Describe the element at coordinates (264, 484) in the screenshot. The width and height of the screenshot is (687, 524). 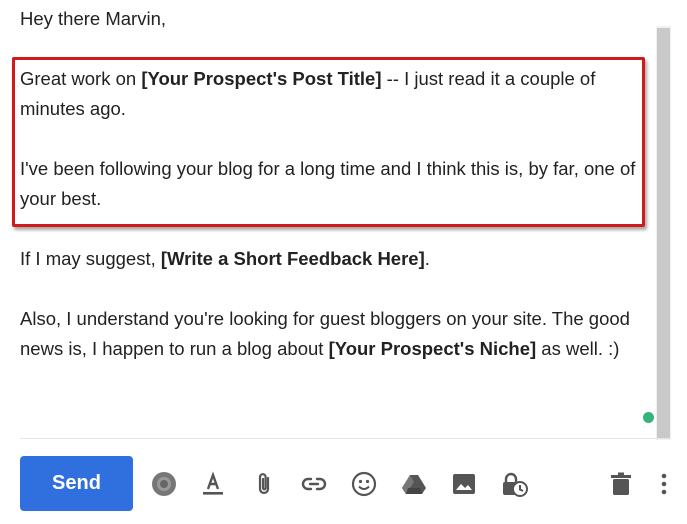
I see `attach-icon` at that location.